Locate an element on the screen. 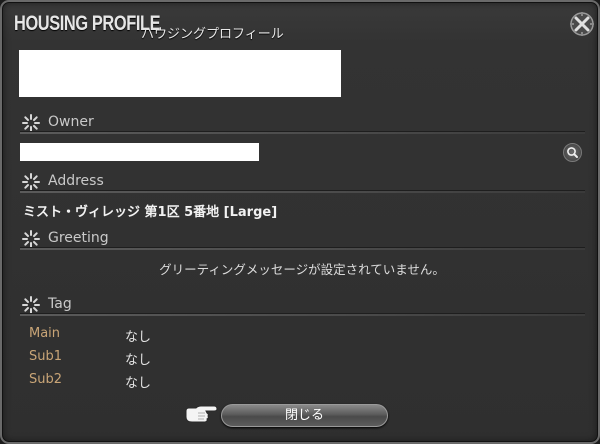 The image size is (600, 444). greeting-label: Greeting is located at coordinates (78, 238).